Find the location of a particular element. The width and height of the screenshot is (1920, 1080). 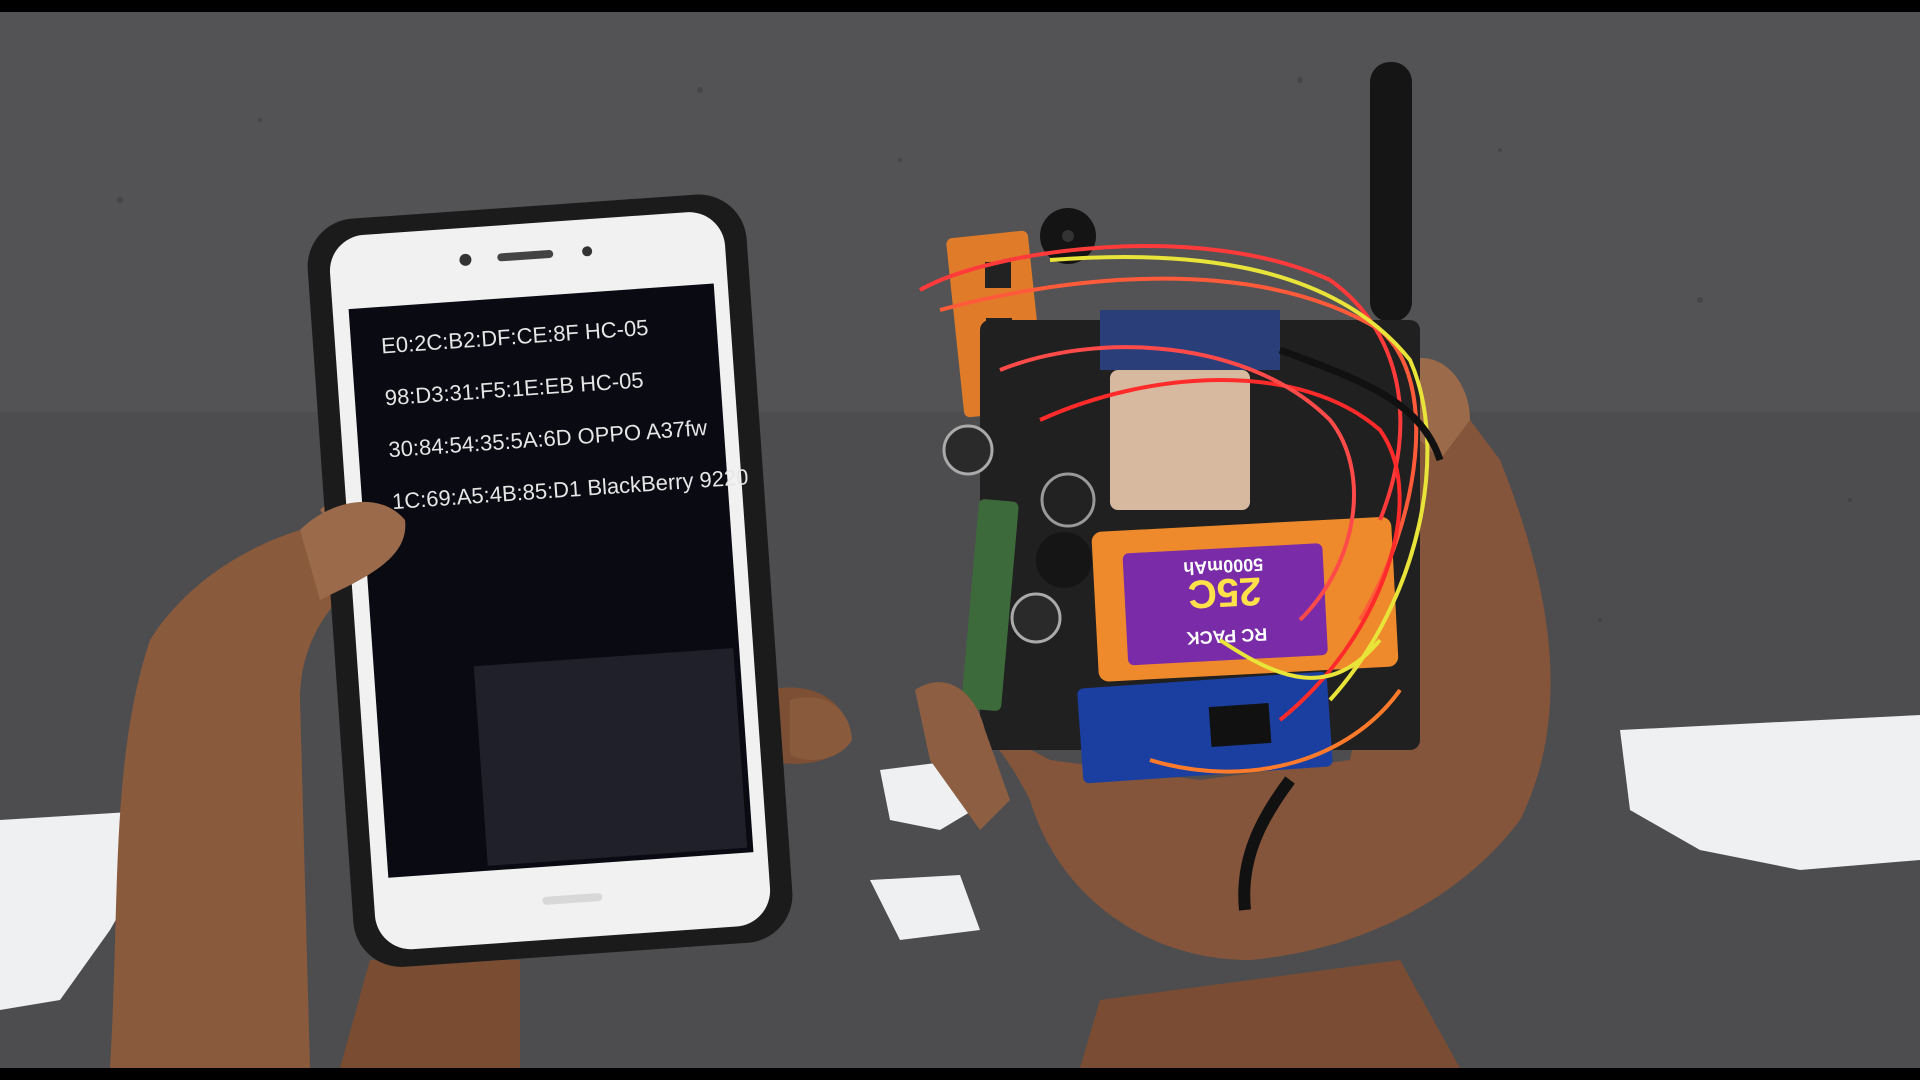

gsm-antenna is located at coordinates (1391, 192).